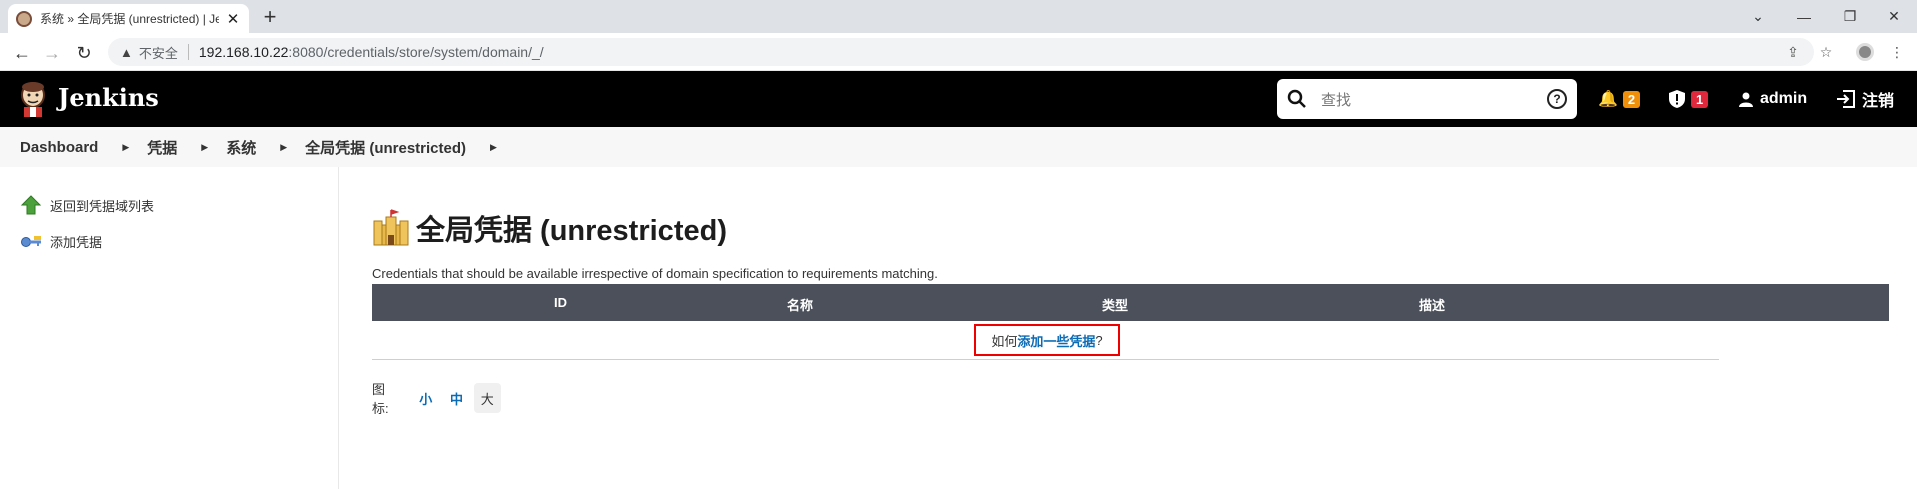 The image size is (1917, 489). What do you see at coordinates (102, 206) in the screenshot?
I see `sidebar-item-label: 返回到凭据域列表` at bounding box center [102, 206].